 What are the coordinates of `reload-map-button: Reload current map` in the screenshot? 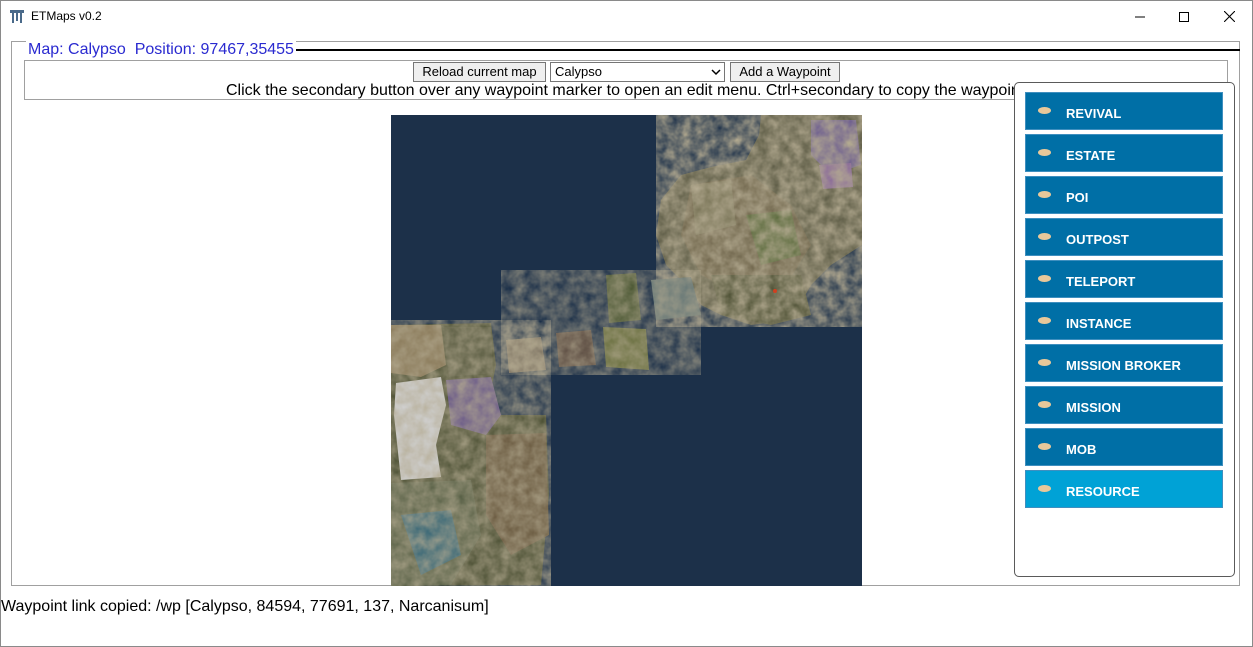 It's located at (479, 72).